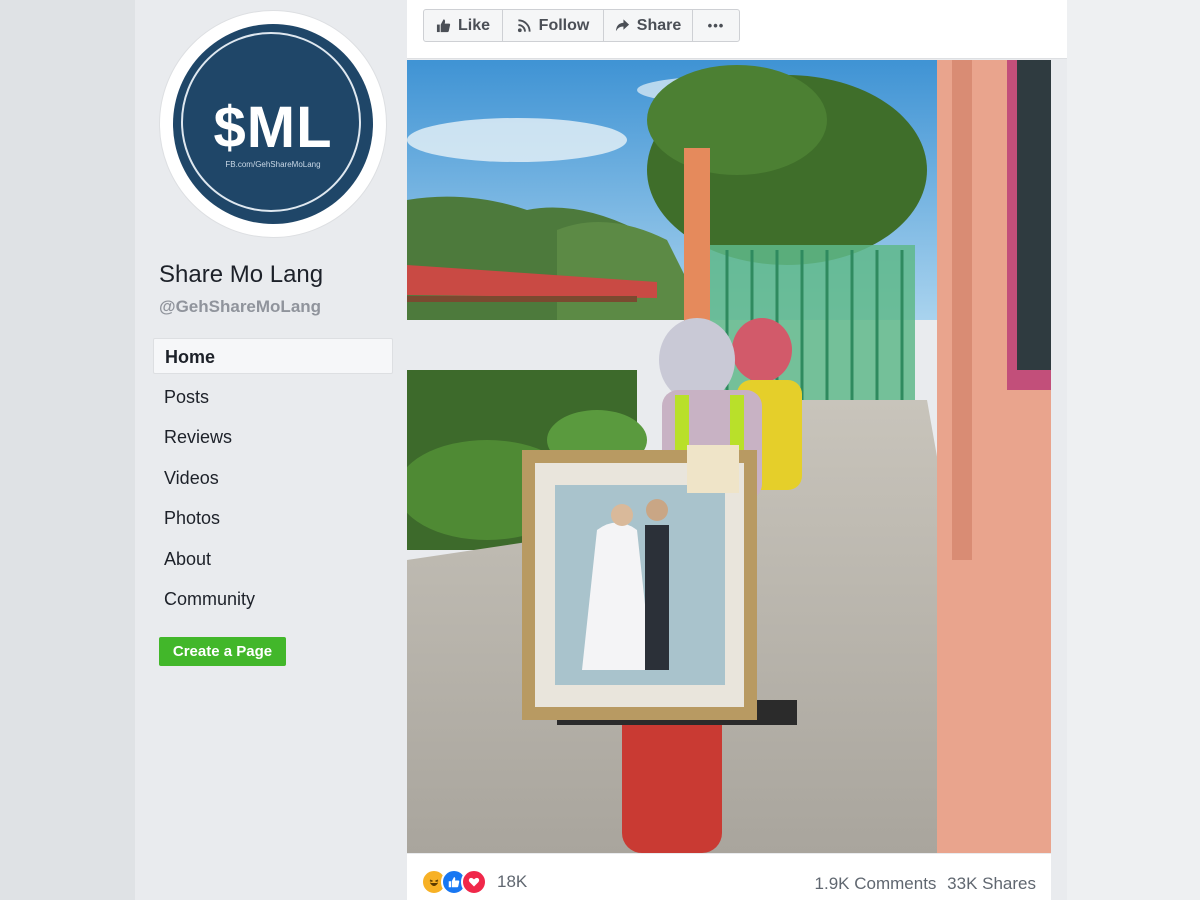  I want to click on sidebar-item-videos: Videos, so click(273, 478).